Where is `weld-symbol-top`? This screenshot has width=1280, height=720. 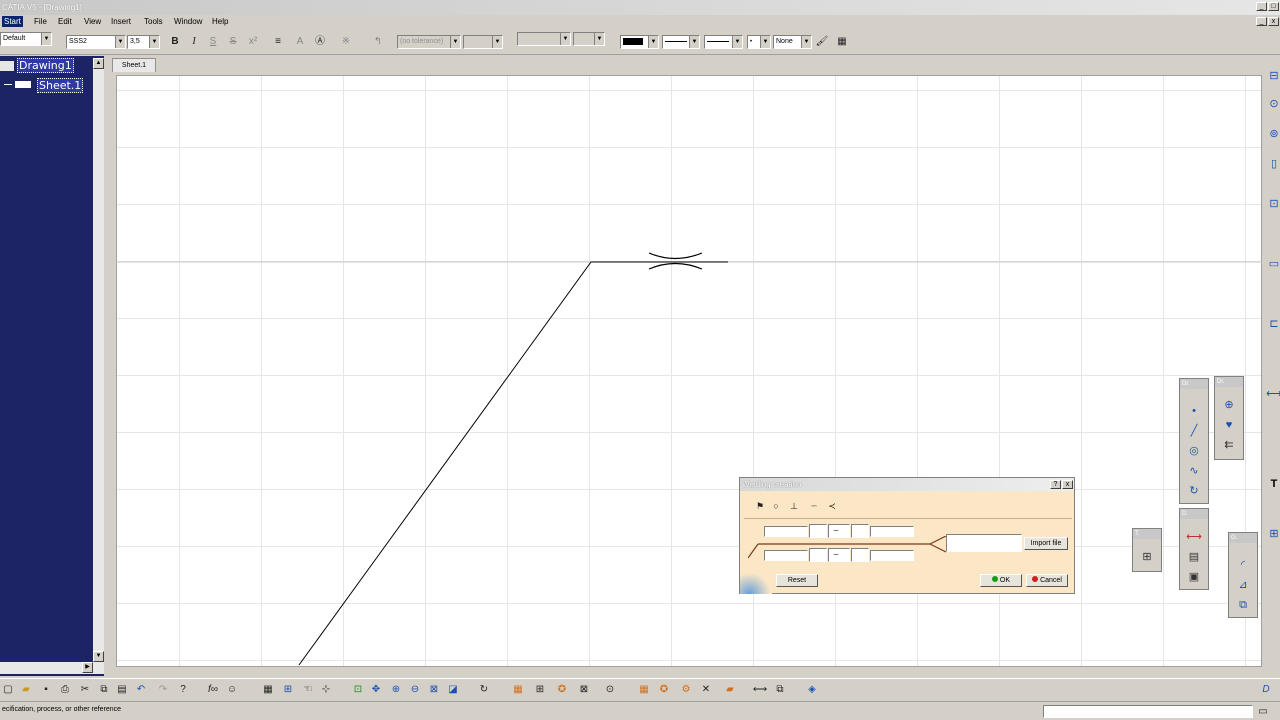 weld-symbol-top is located at coordinates (675, 256).